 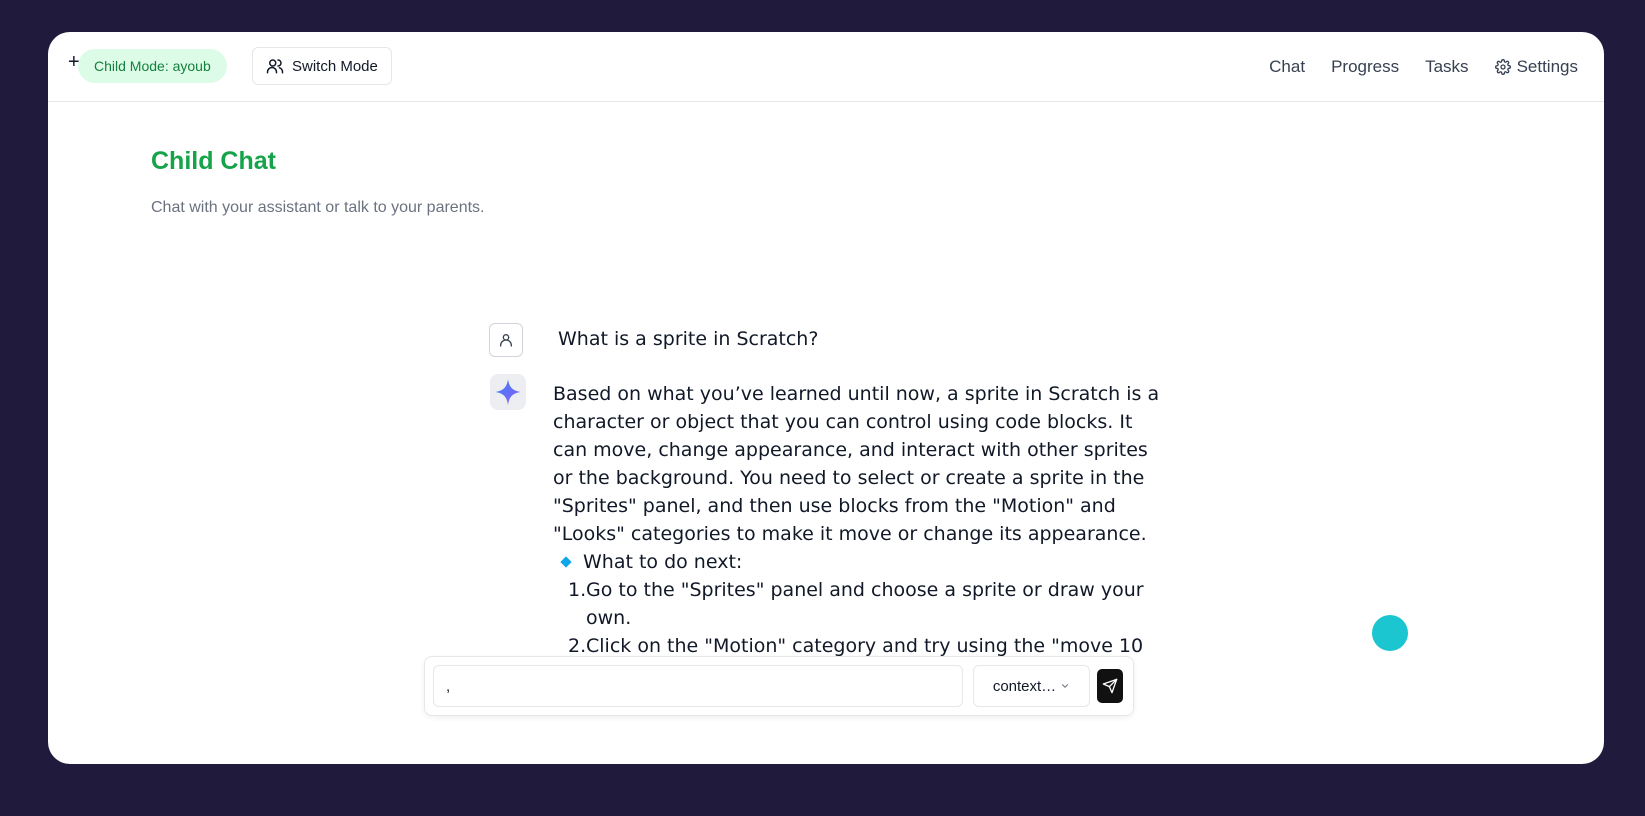 I want to click on switch-mode-button: Switch Mode, so click(x=322, y=66).